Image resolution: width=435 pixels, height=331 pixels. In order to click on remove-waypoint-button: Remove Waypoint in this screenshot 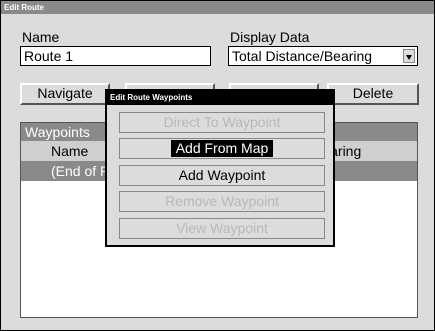, I will do `click(222, 201)`.